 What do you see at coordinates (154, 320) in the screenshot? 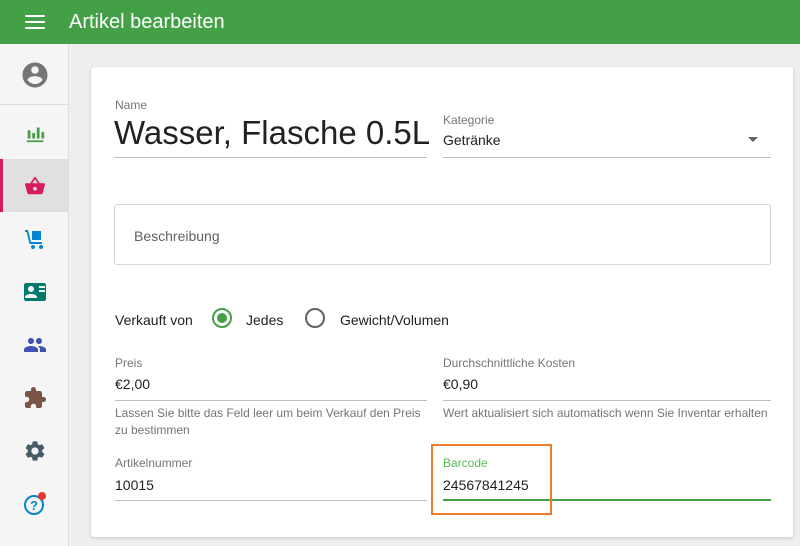
I see `sold-by-label: Verkauft von` at bounding box center [154, 320].